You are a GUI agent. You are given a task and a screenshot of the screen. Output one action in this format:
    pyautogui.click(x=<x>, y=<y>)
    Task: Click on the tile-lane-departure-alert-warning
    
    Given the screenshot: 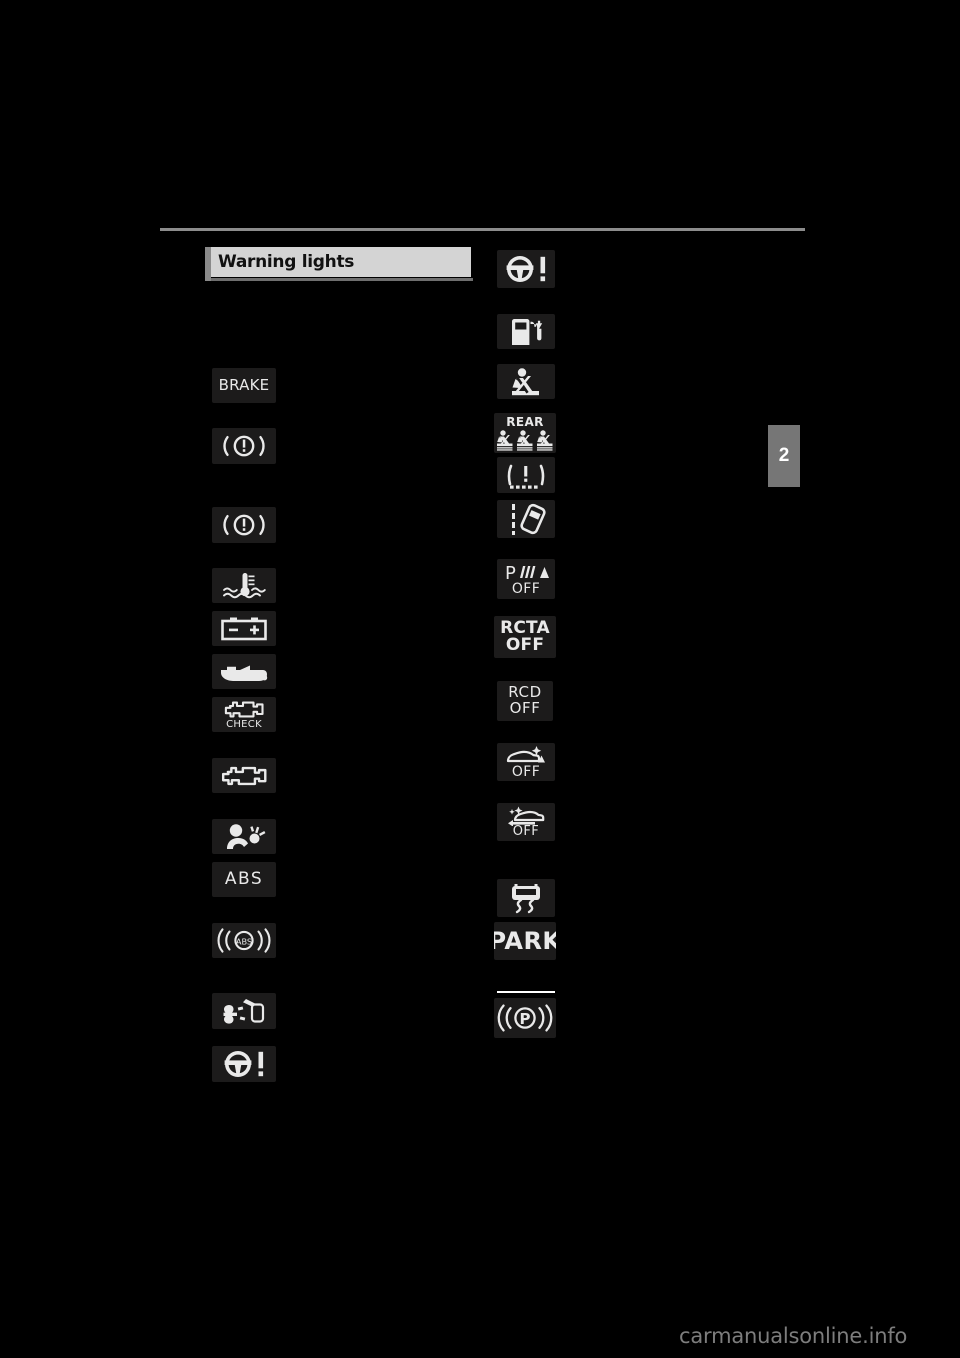 What is the action you would take?
    pyautogui.click(x=526, y=519)
    